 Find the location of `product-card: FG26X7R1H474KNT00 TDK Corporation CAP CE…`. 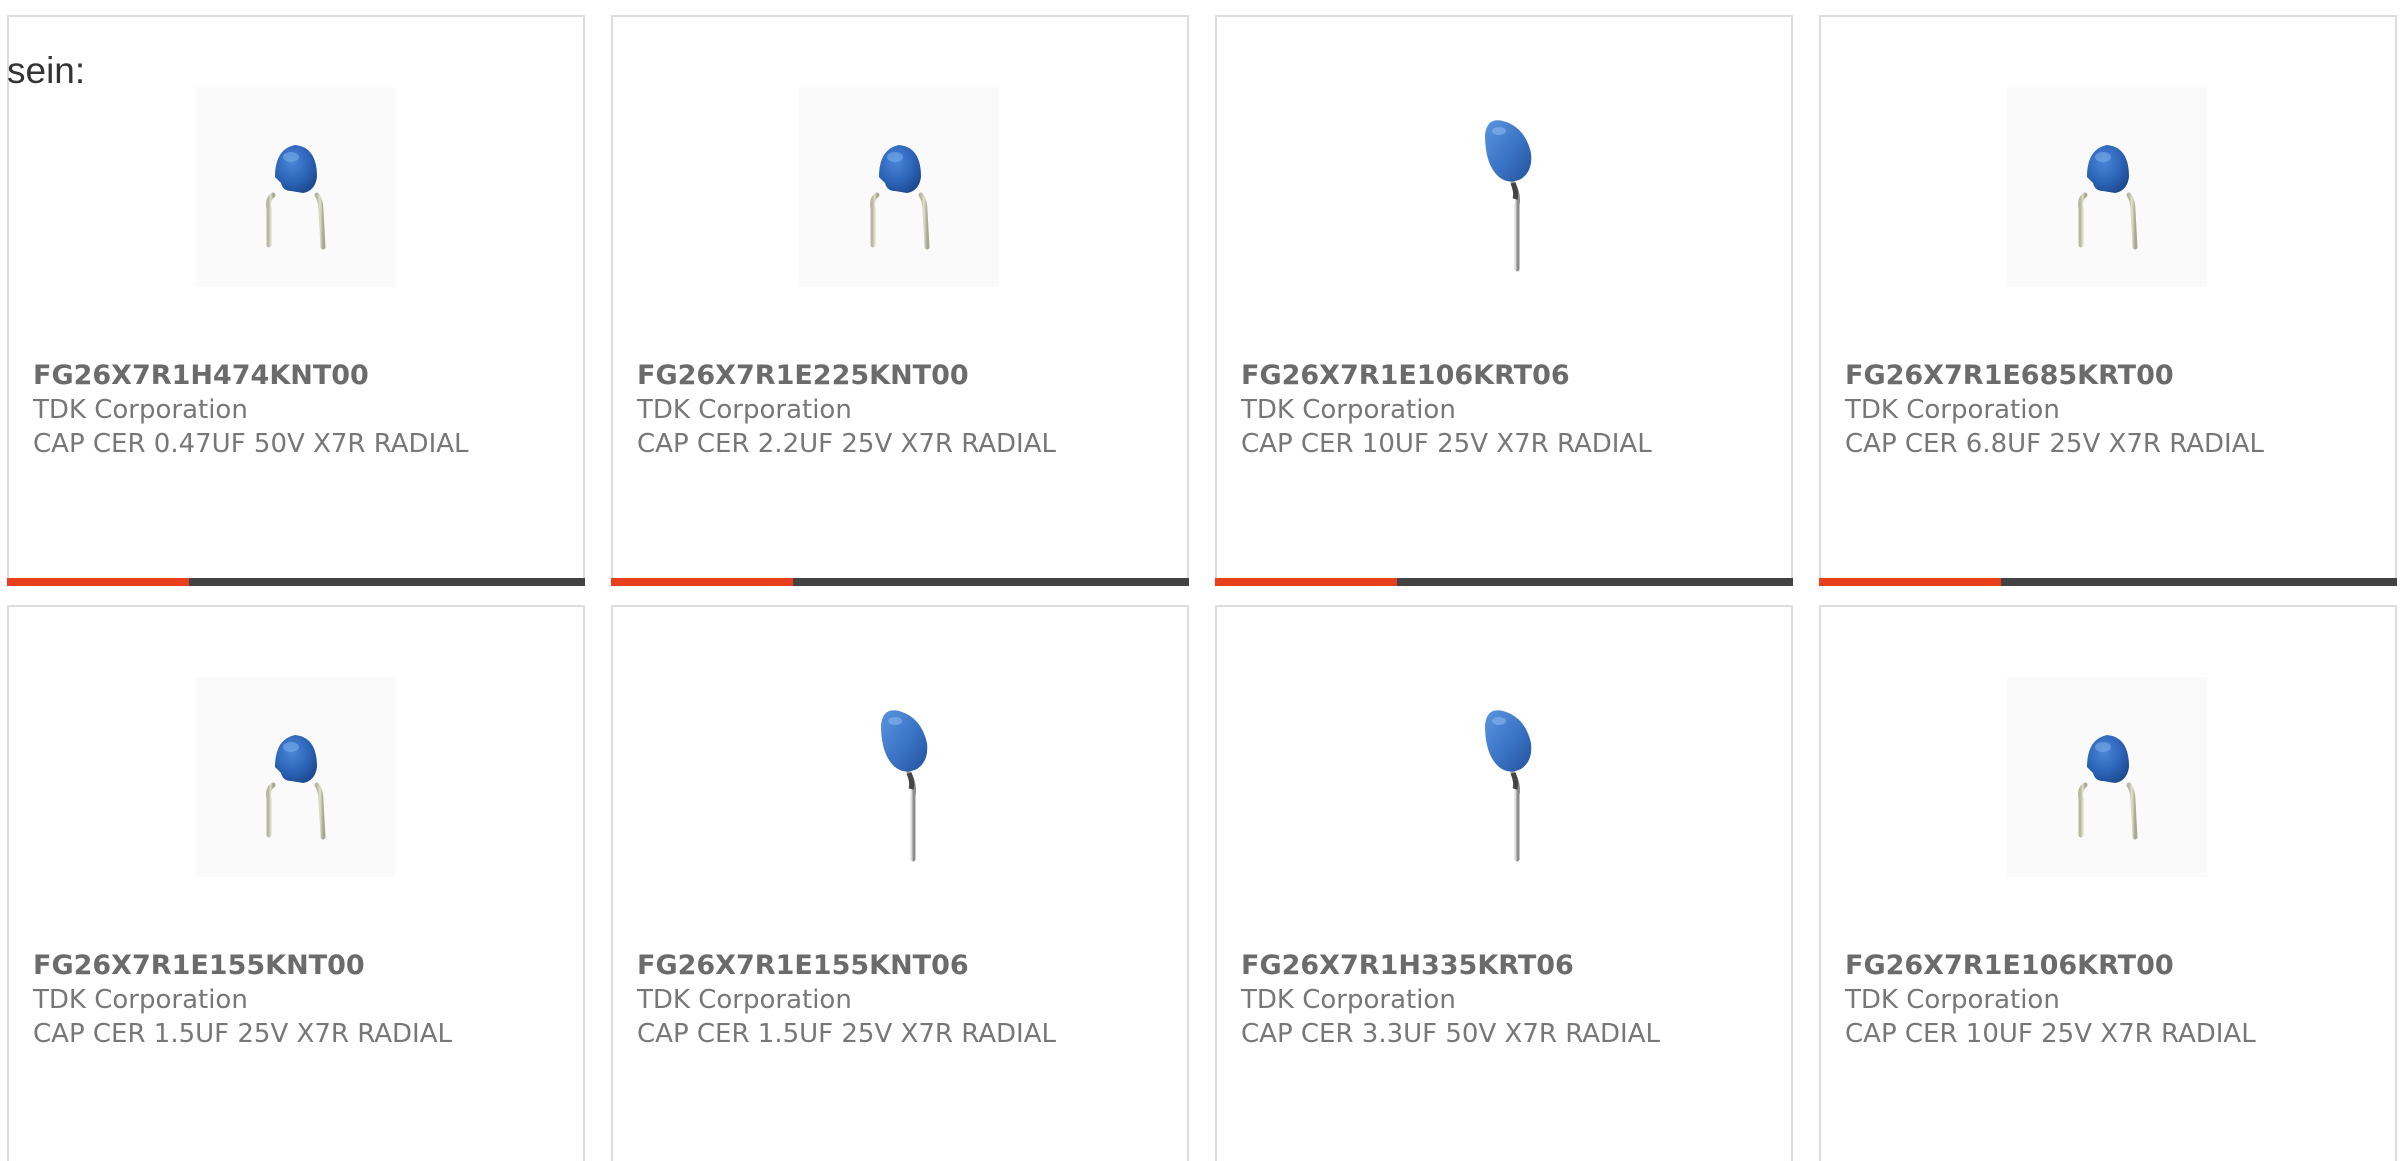

product-card: FG26X7R1H474KNT00 TDK Corporation CAP CE… is located at coordinates (296, 300).